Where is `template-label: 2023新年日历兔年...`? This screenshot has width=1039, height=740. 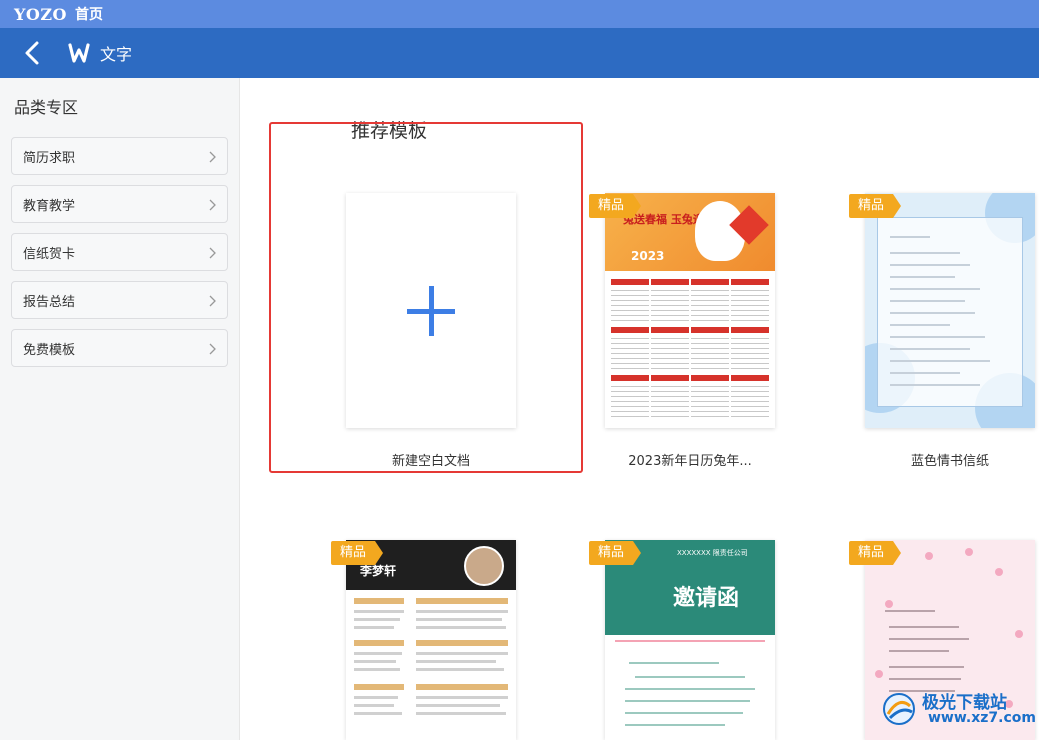
template-label: 2023新年日历兔年... is located at coordinates (690, 461).